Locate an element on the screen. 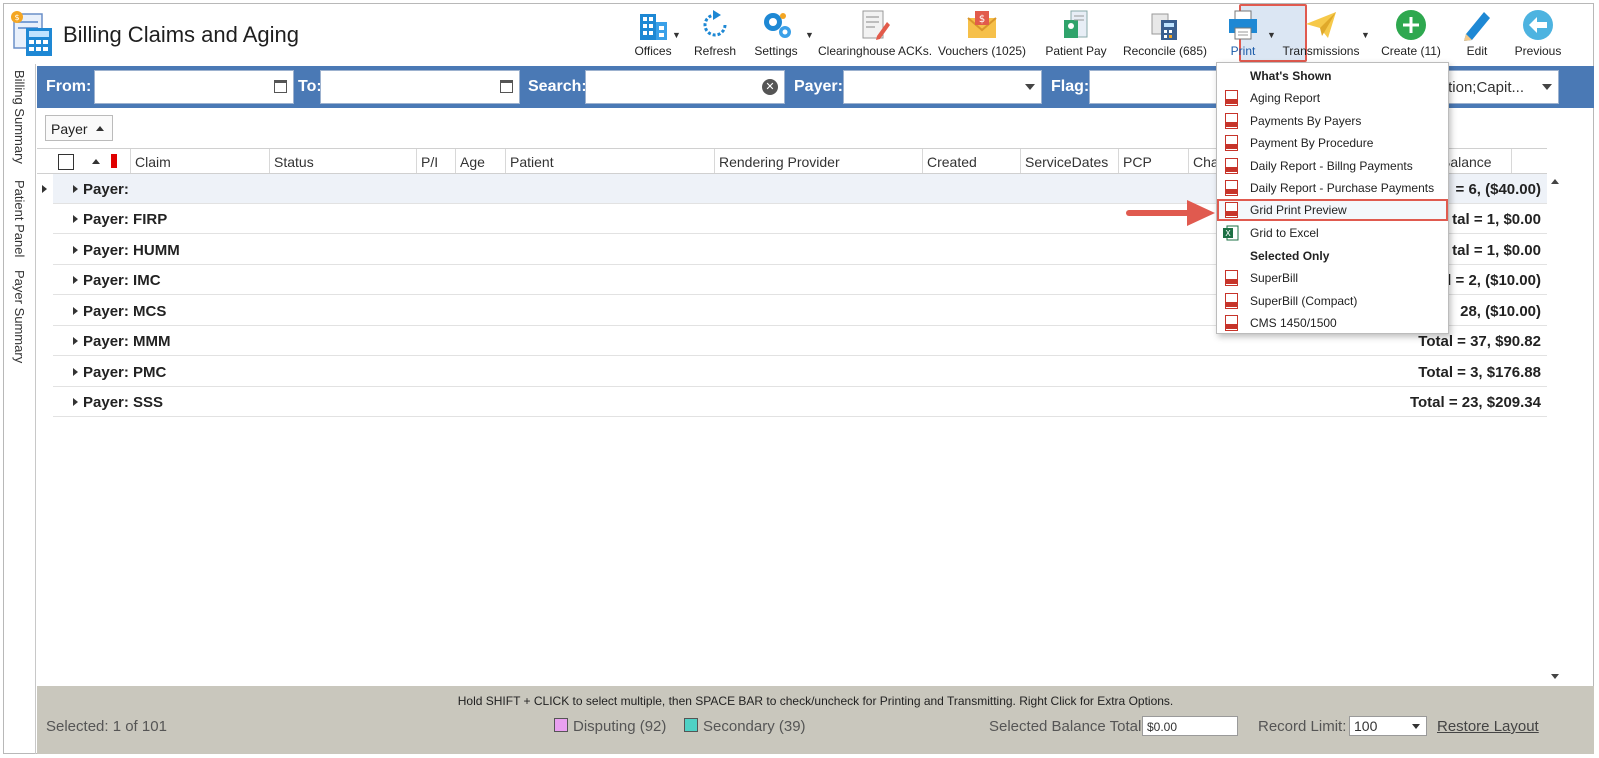 The height and width of the screenshot is (758, 1599). column-header-created: Created is located at coordinates (971, 161).